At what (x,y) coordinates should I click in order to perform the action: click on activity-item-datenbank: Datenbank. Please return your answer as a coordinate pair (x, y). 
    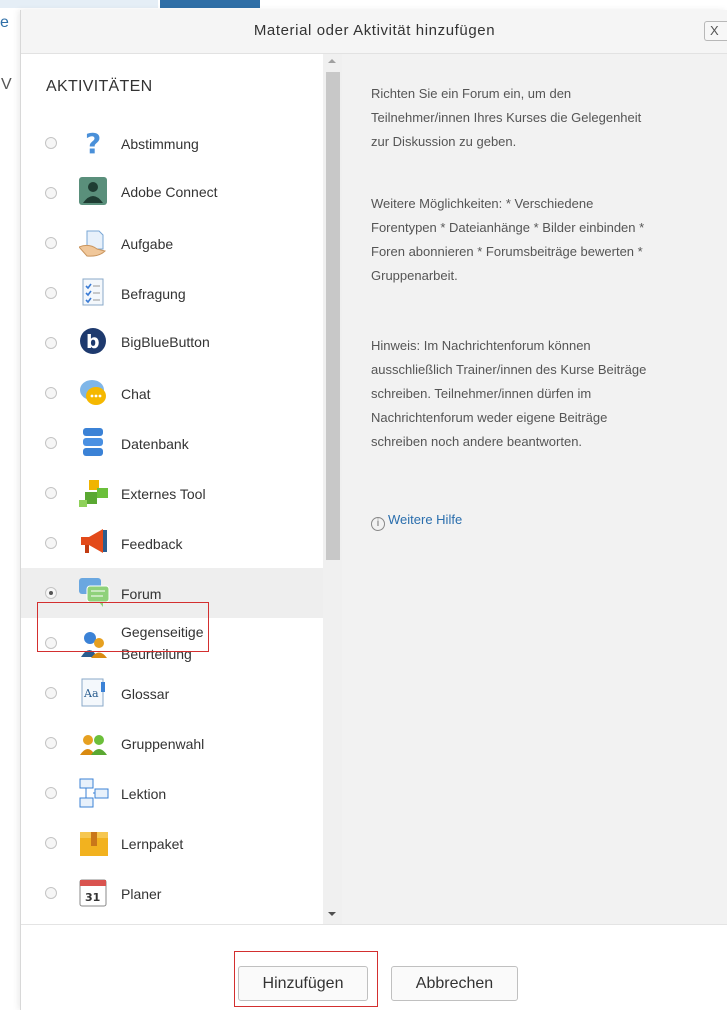
    Looking at the image, I should click on (172, 443).